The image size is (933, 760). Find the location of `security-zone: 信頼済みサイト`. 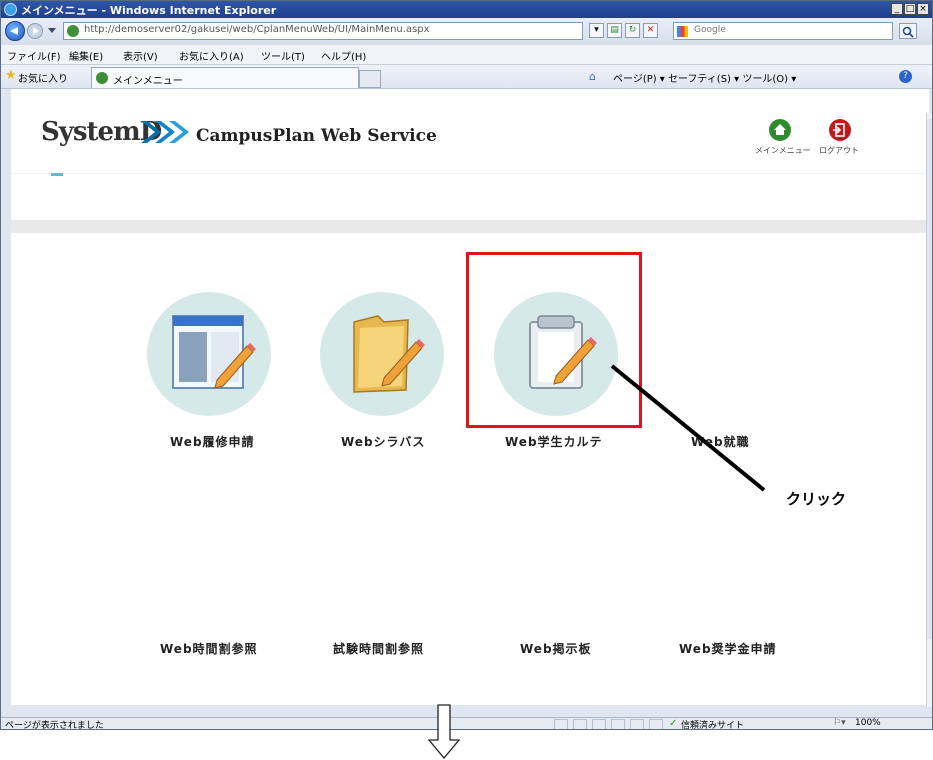

security-zone: 信頼済みサイト is located at coordinates (712, 723).